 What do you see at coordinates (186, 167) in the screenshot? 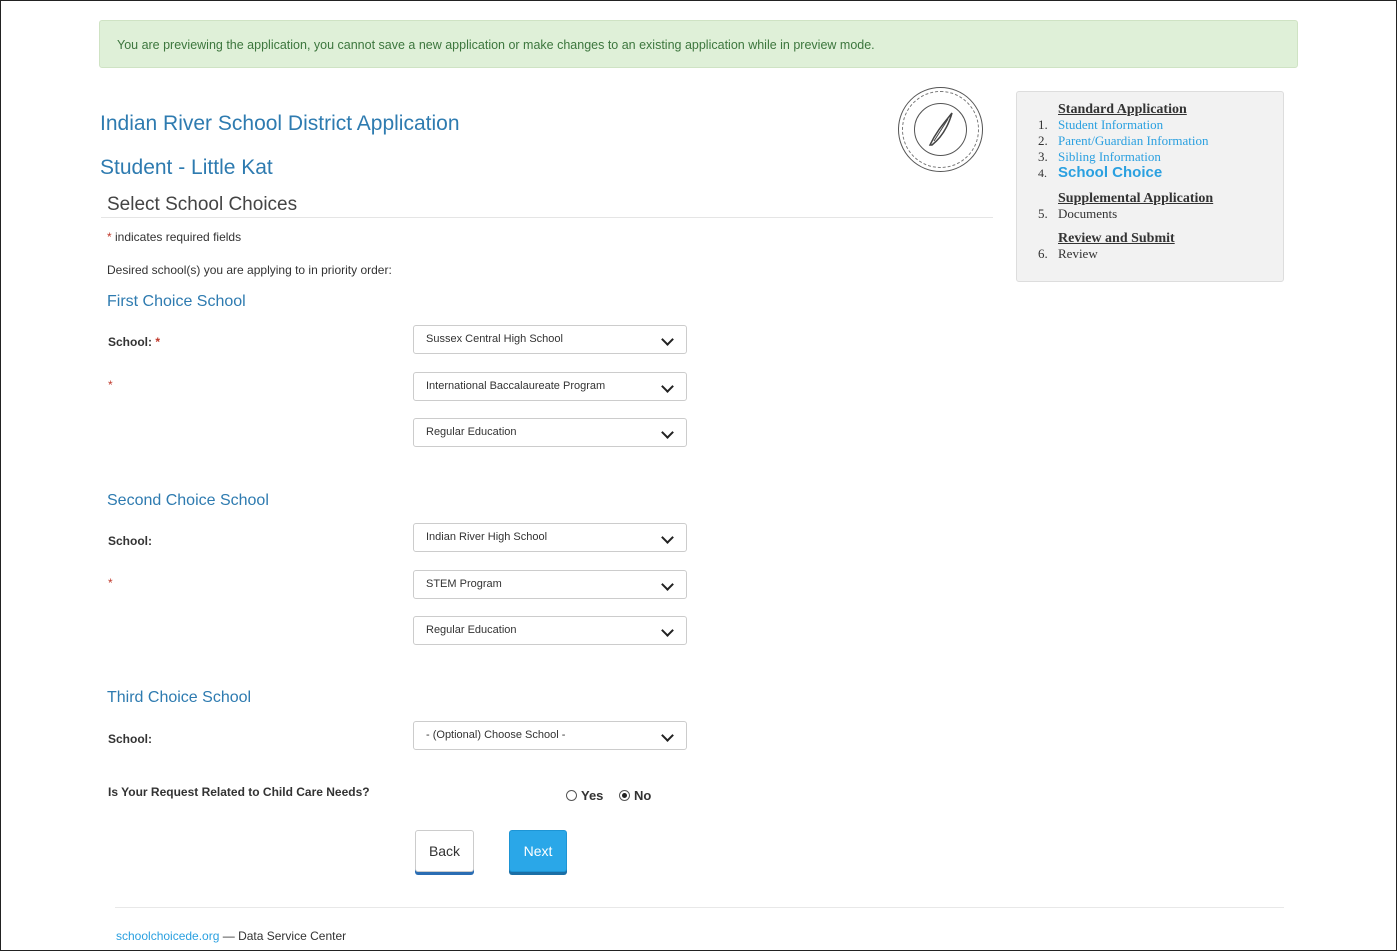
I see `student-name-heading: Student - Little Kat` at bounding box center [186, 167].